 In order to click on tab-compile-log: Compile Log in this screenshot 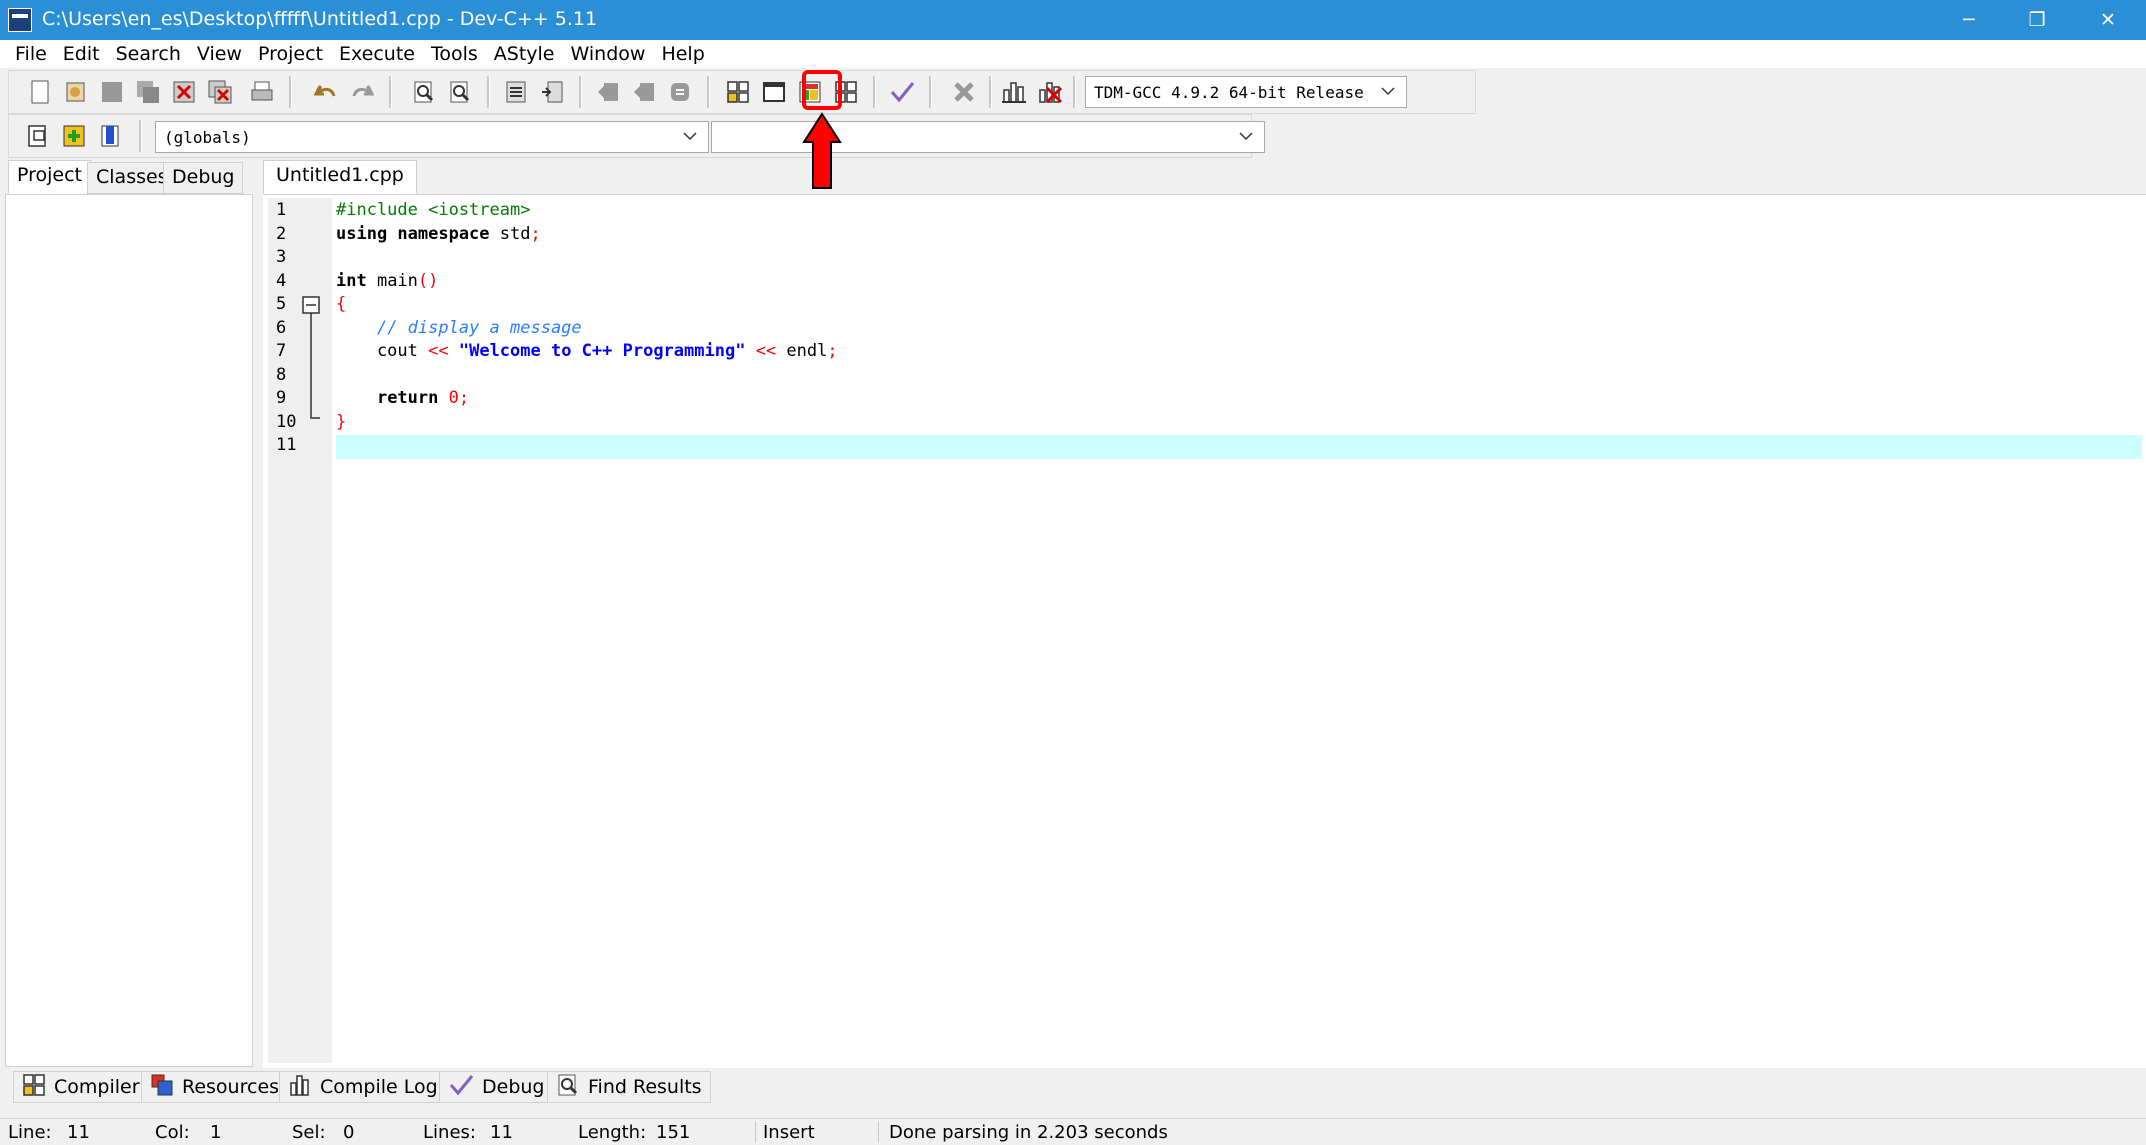, I will do `click(363, 1087)`.